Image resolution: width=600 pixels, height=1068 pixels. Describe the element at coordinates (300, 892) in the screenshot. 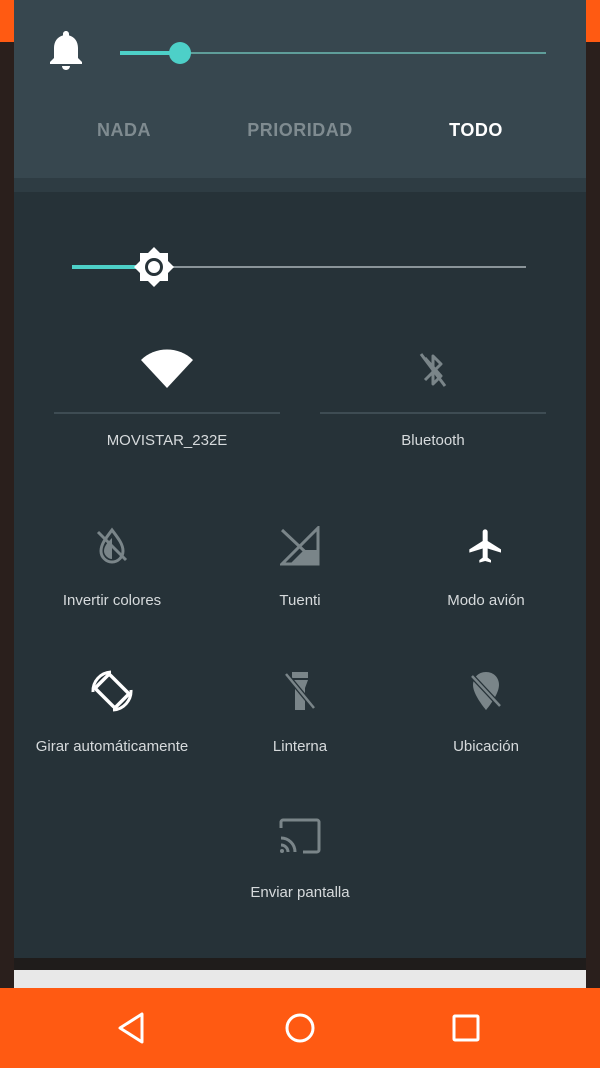

I see `tile-cast-screen-label: Enviar pantalla` at that location.